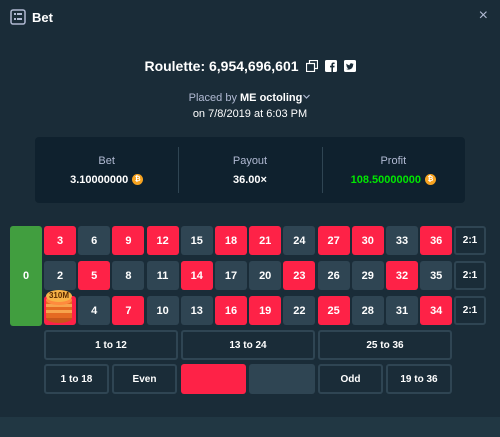  What do you see at coordinates (106, 160) in the screenshot?
I see `bet-label: Bet` at bounding box center [106, 160].